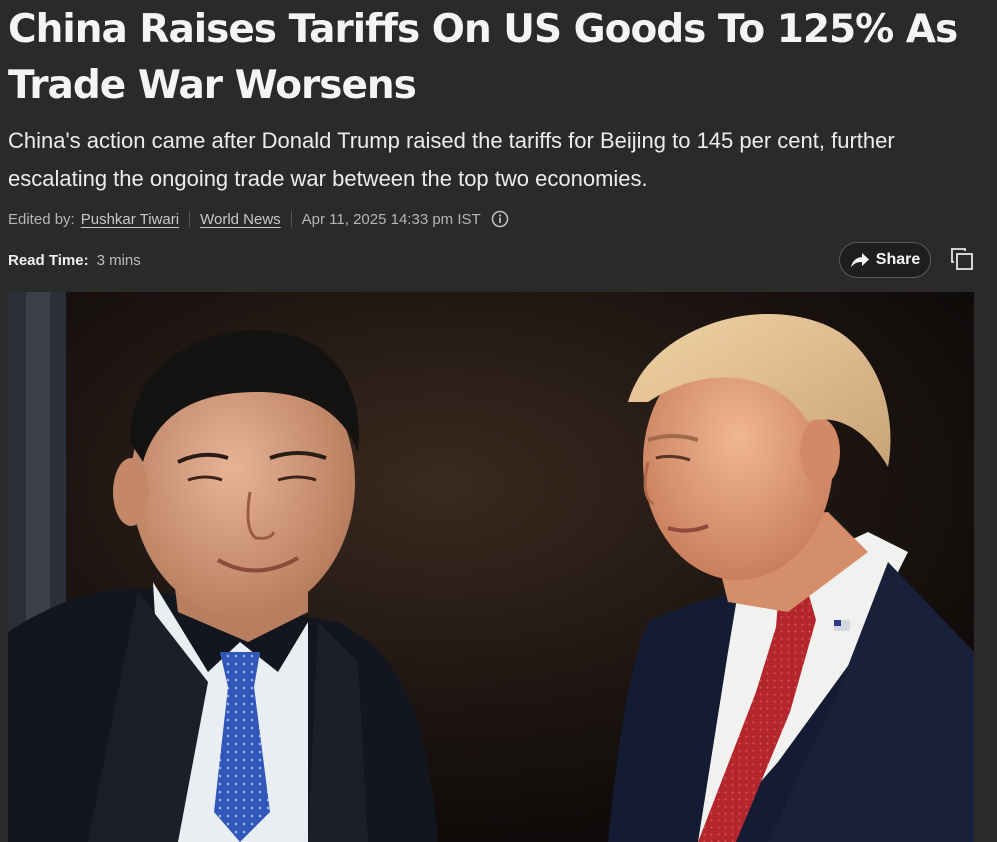 This screenshot has width=997, height=842. Describe the element at coordinates (500, 219) in the screenshot. I see `info-circle-icon` at that location.